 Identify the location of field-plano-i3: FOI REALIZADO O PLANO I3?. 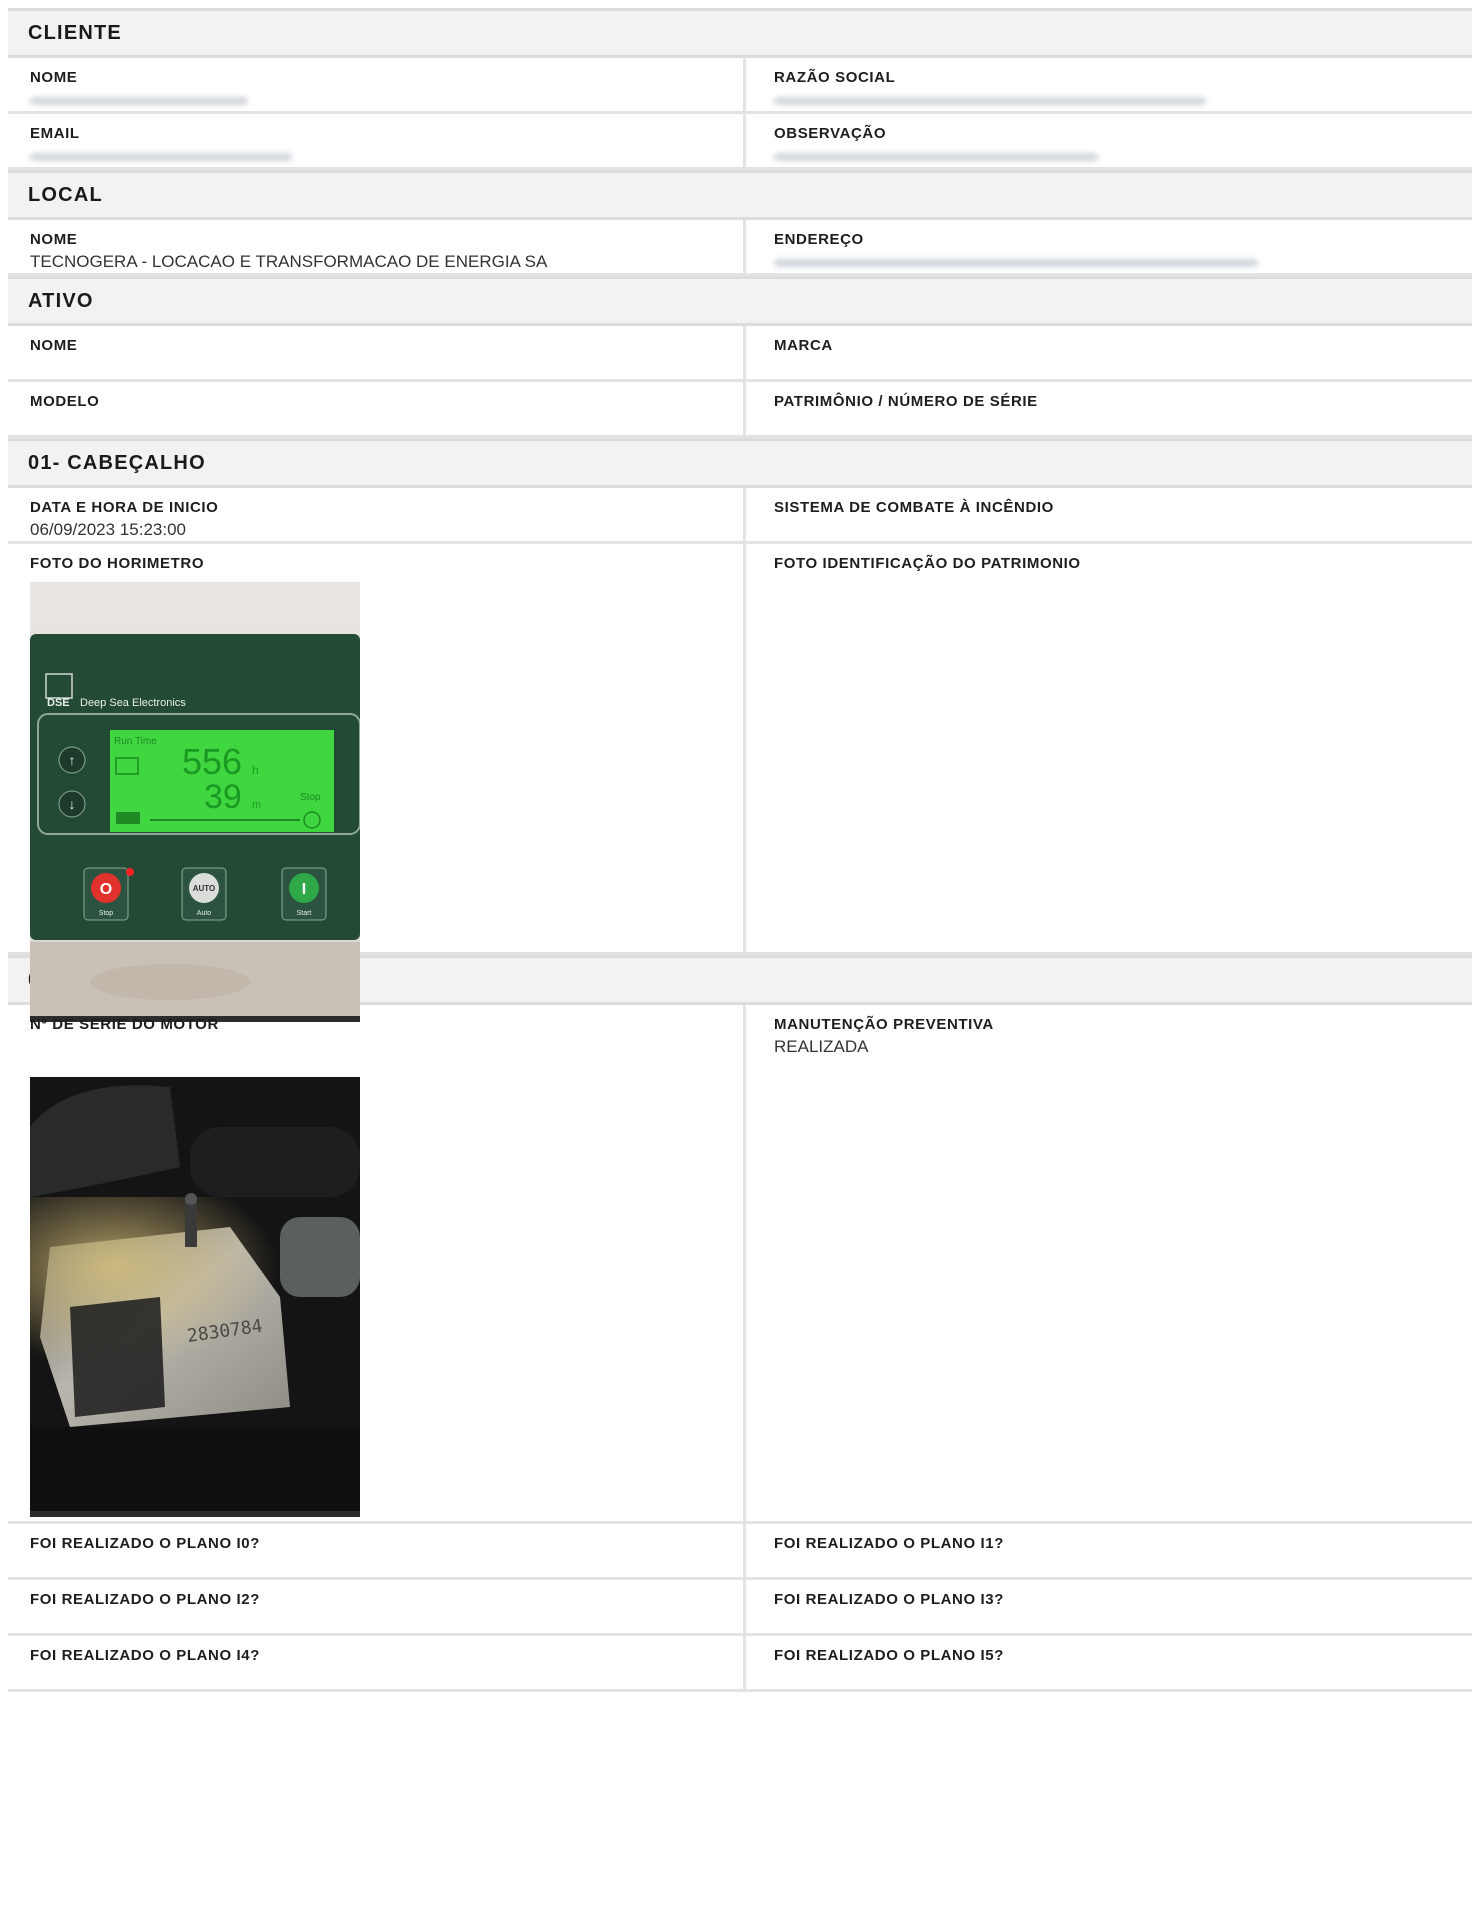
(1109, 1606).